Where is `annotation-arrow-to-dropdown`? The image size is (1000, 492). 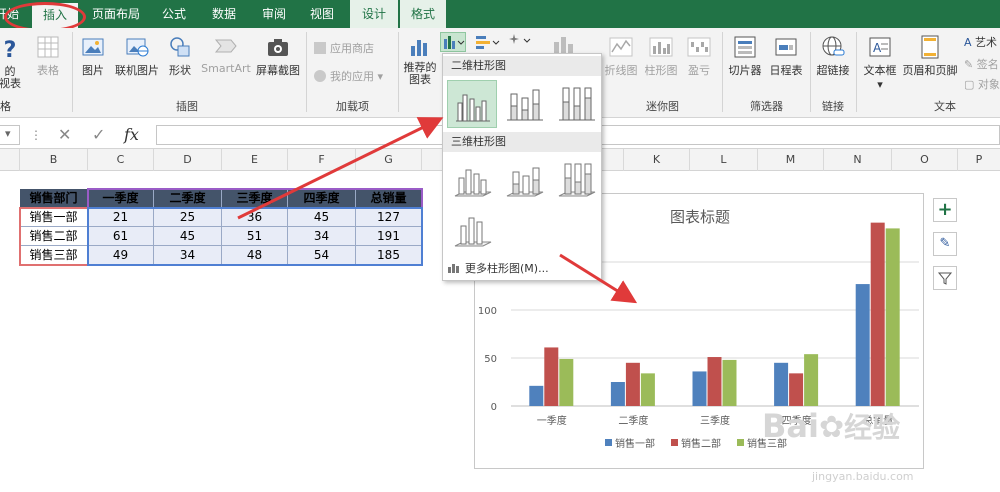 annotation-arrow-to-dropdown is located at coordinates (340, 168).